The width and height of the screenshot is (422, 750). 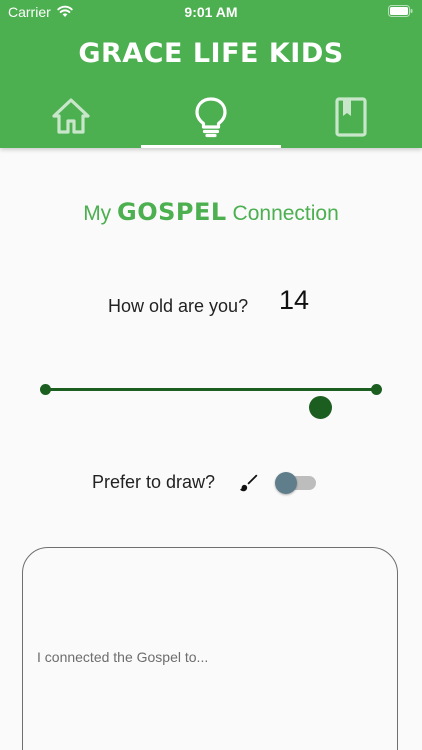 I want to click on heading-prefix: My, so click(x=97, y=213).